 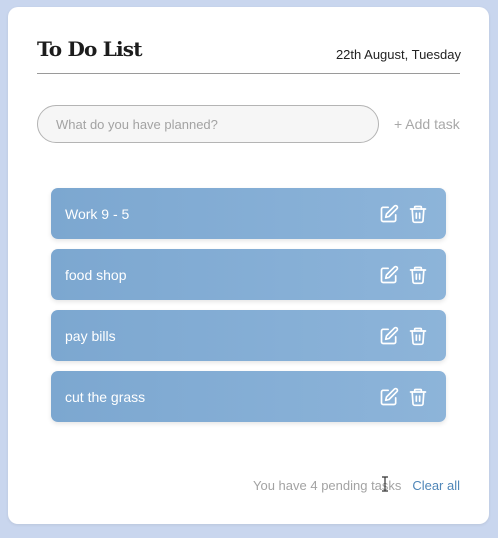 I want to click on task-item: pay bills, so click(x=248, y=335).